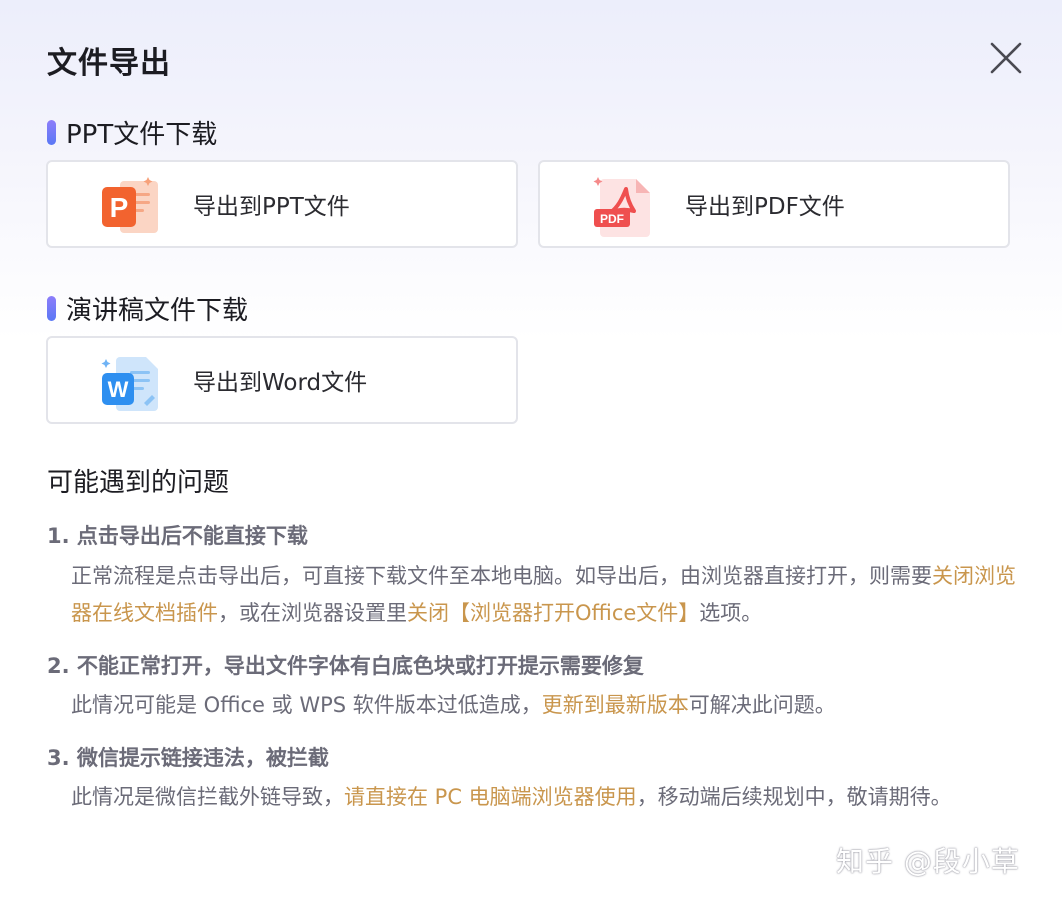  What do you see at coordinates (138, 483) in the screenshot?
I see `faq-title: 可能遇到的问题` at bounding box center [138, 483].